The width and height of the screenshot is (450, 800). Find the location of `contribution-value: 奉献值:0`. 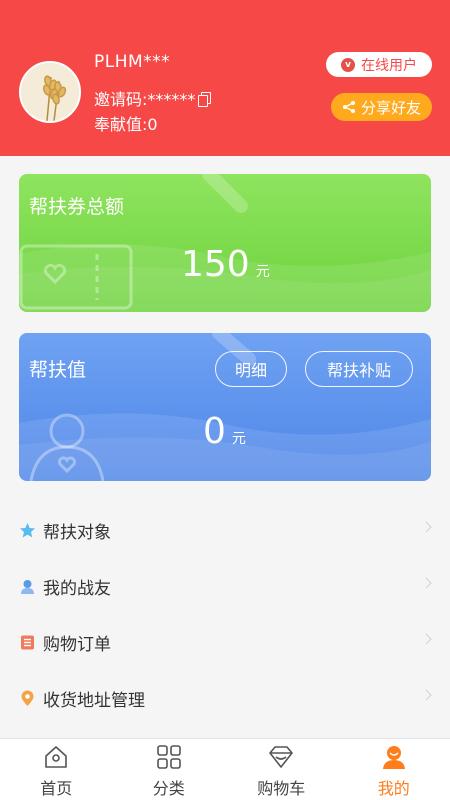

contribution-value: 奉献值:0 is located at coordinates (126, 124).